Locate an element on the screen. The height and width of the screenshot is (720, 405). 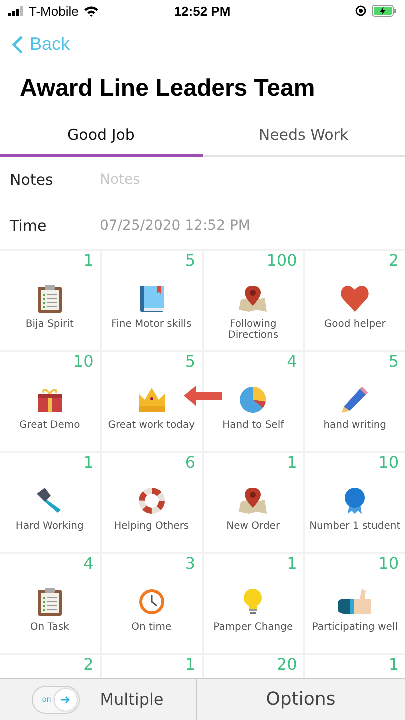
award-tile: 10 Participating well is located at coordinates (355, 603).